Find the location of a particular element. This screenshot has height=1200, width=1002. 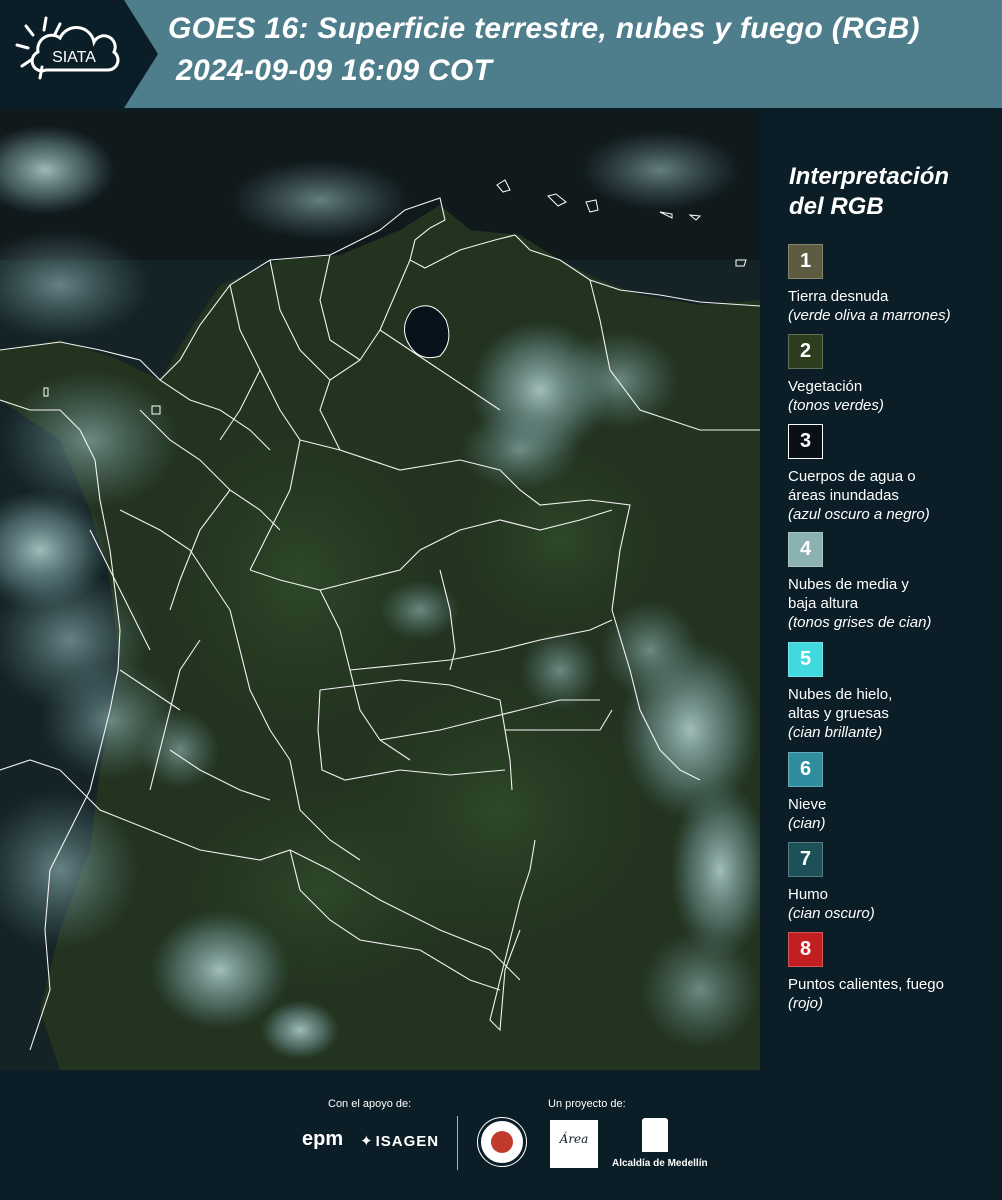

legend-swatch: 3 is located at coordinates (805, 441).